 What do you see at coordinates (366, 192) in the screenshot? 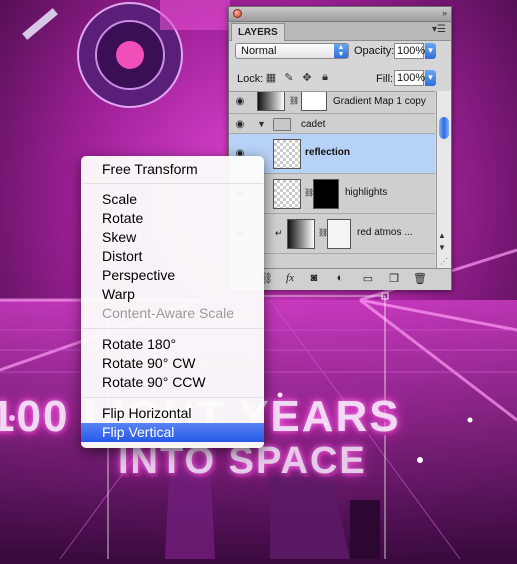
I see `layer-name: highlights` at bounding box center [366, 192].